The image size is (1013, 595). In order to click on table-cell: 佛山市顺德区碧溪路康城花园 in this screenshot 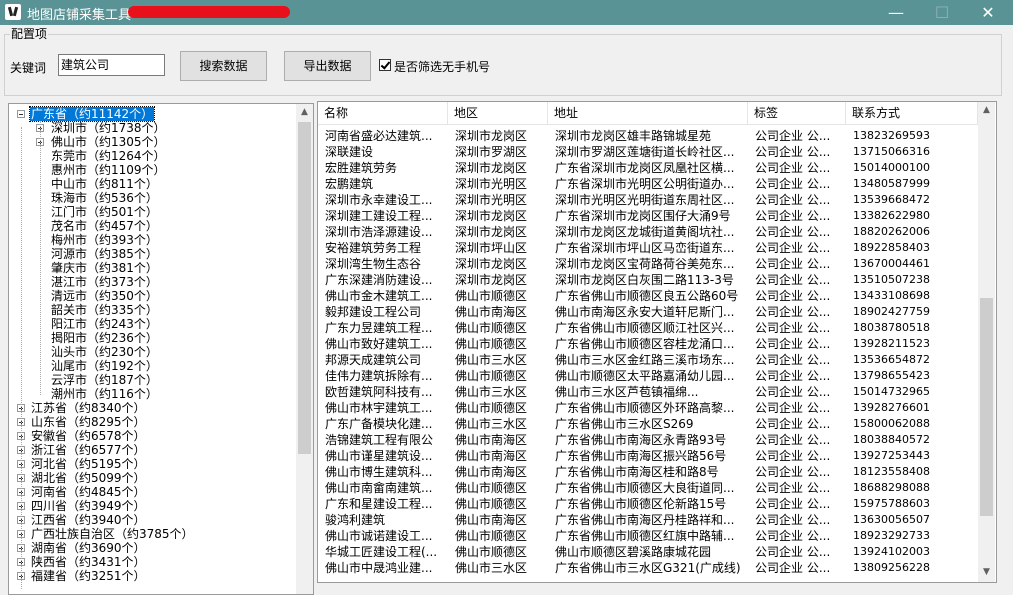, I will do `click(633, 552)`.